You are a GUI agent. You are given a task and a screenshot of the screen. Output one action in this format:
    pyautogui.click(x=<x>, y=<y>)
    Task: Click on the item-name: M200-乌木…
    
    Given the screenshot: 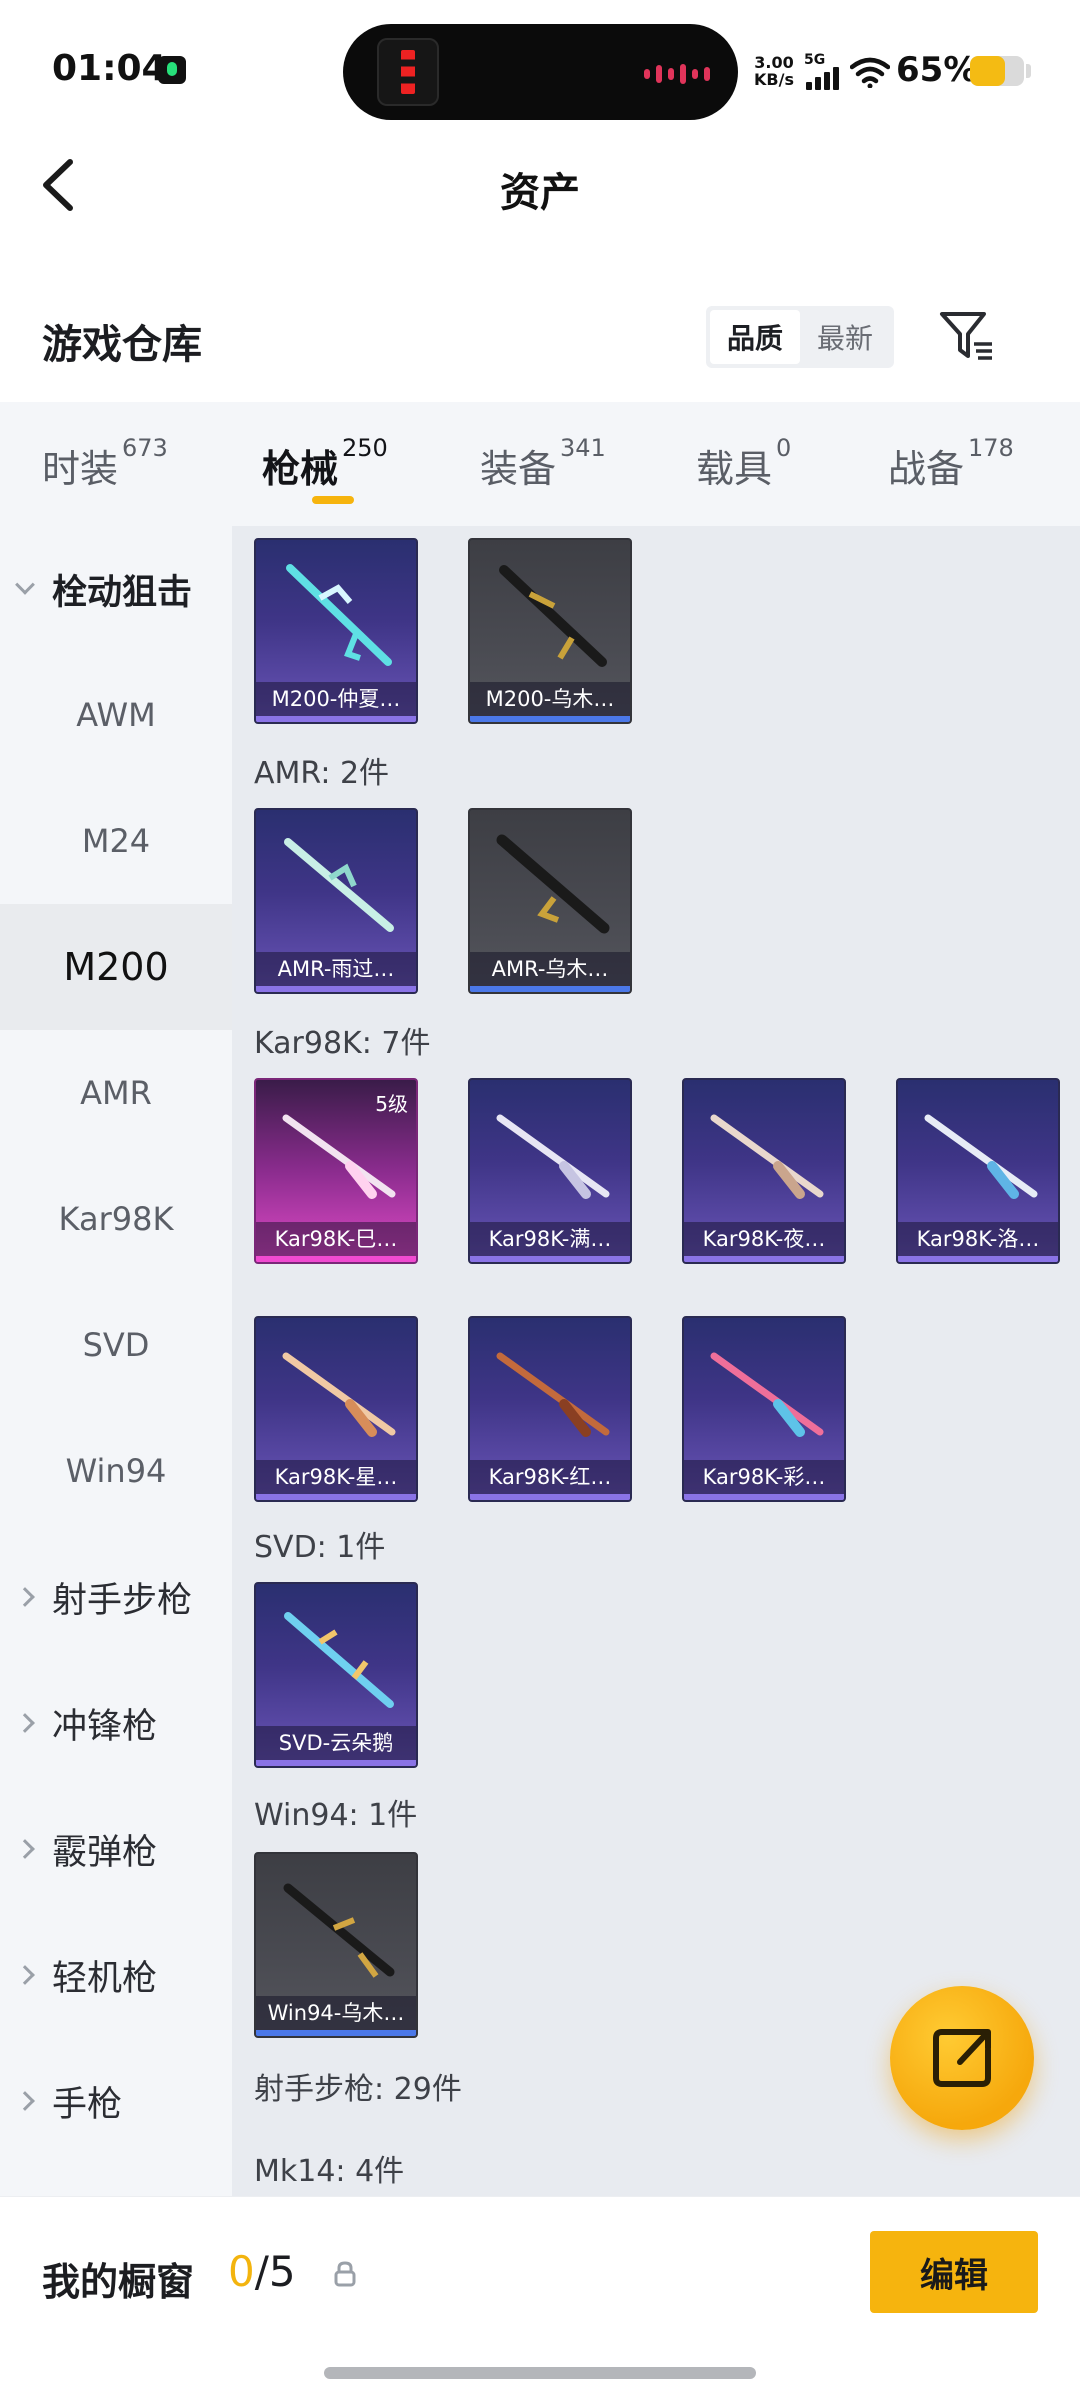 What is the action you would take?
    pyautogui.click(x=550, y=699)
    